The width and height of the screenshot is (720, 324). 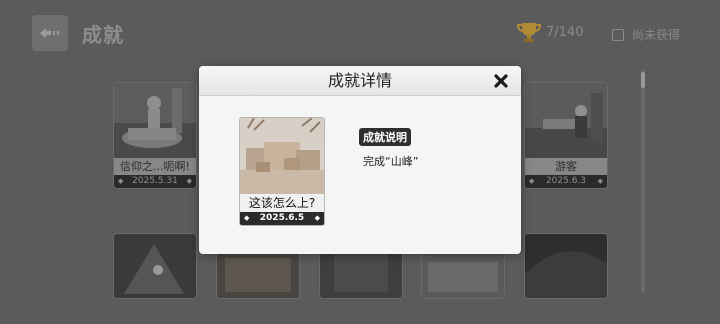 What do you see at coordinates (618, 34) in the screenshot?
I see `unearned-checkbox` at bounding box center [618, 34].